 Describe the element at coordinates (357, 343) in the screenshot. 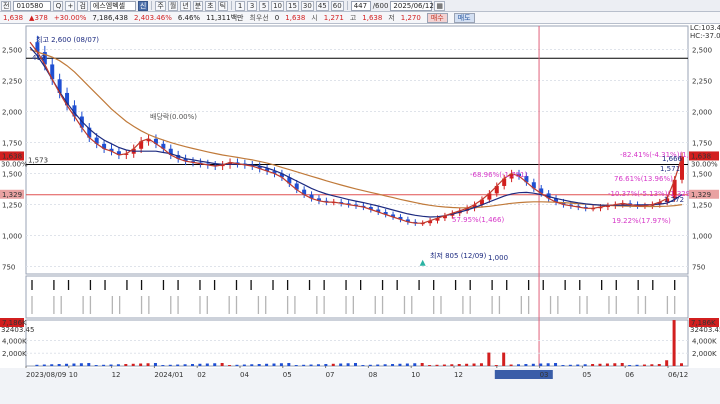

I see `volume-panel` at that location.